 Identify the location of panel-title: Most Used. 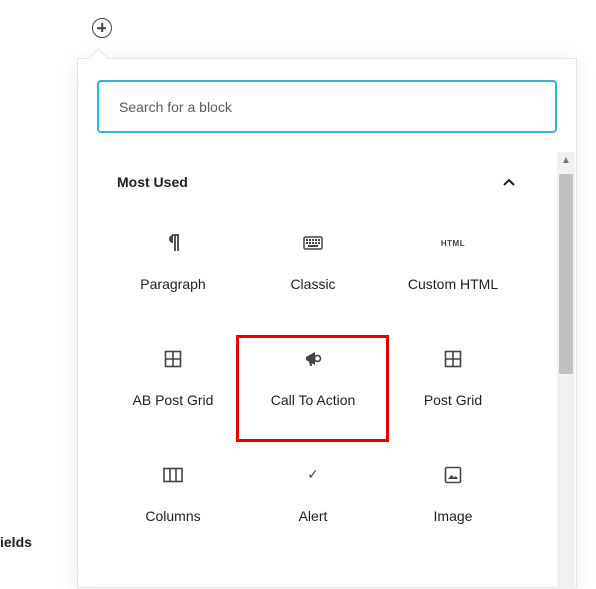
(152, 182).